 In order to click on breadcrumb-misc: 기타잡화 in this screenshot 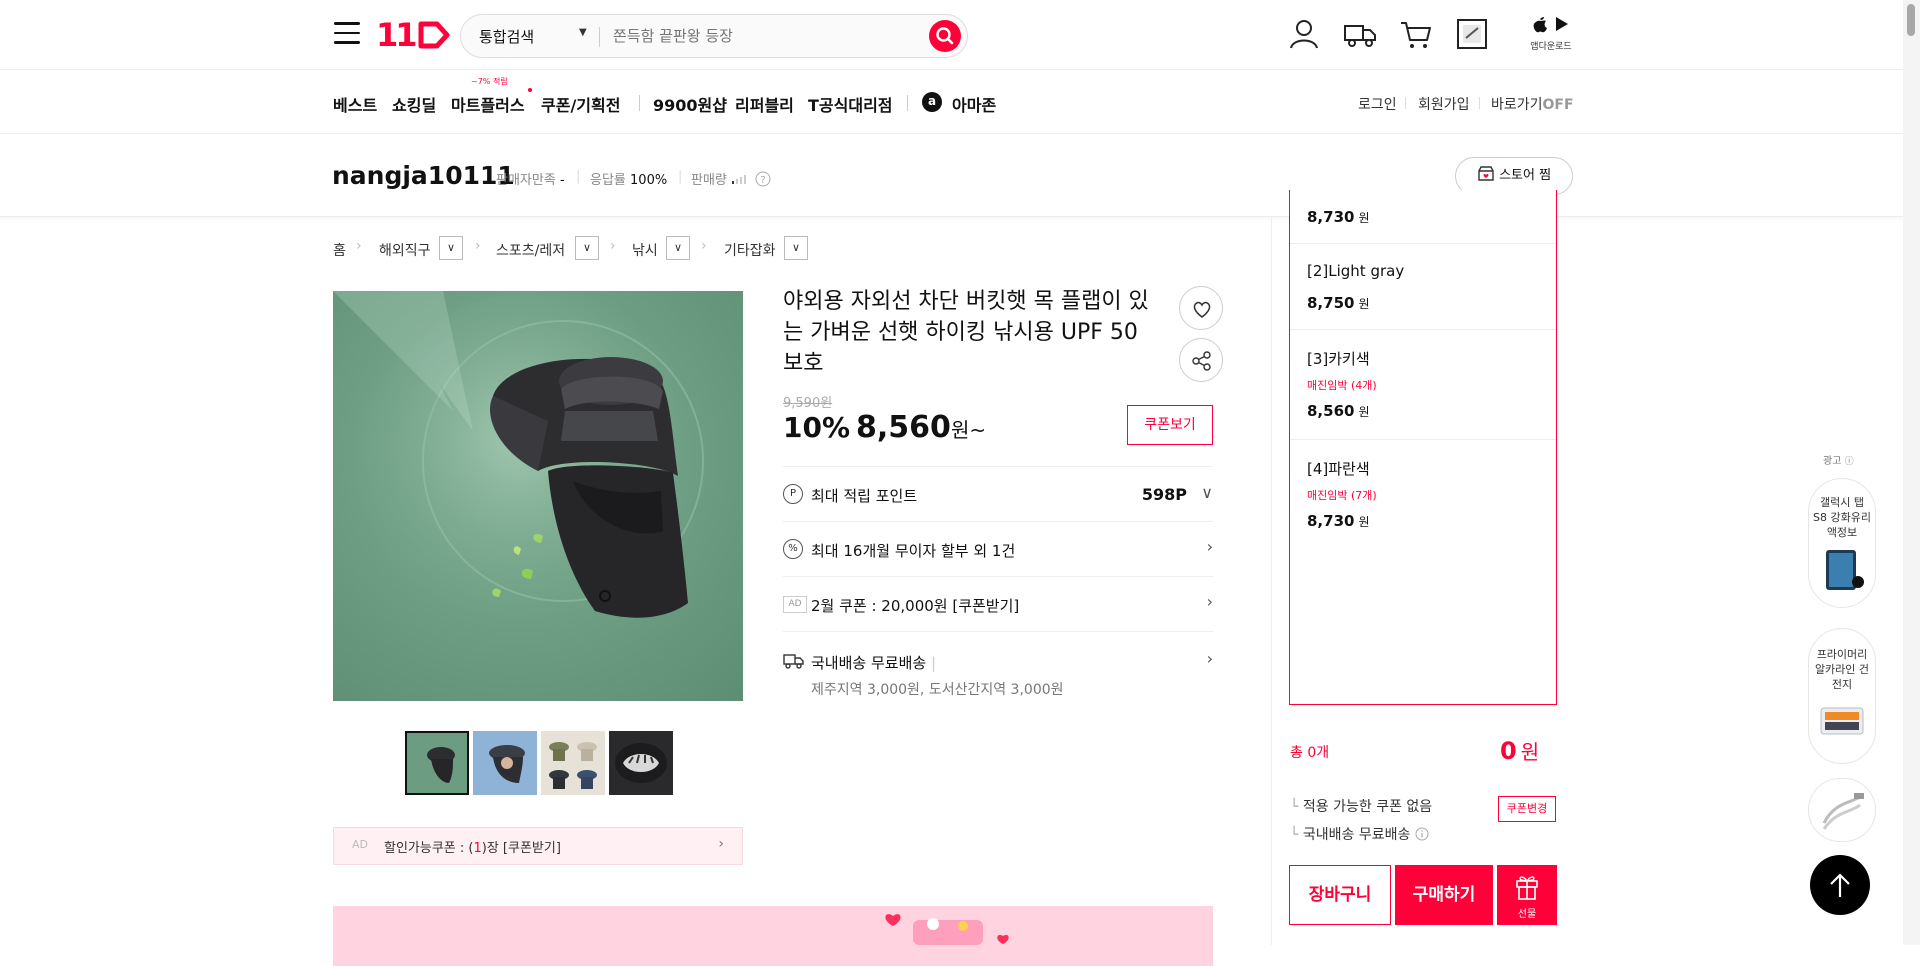, I will do `click(750, 250)`.